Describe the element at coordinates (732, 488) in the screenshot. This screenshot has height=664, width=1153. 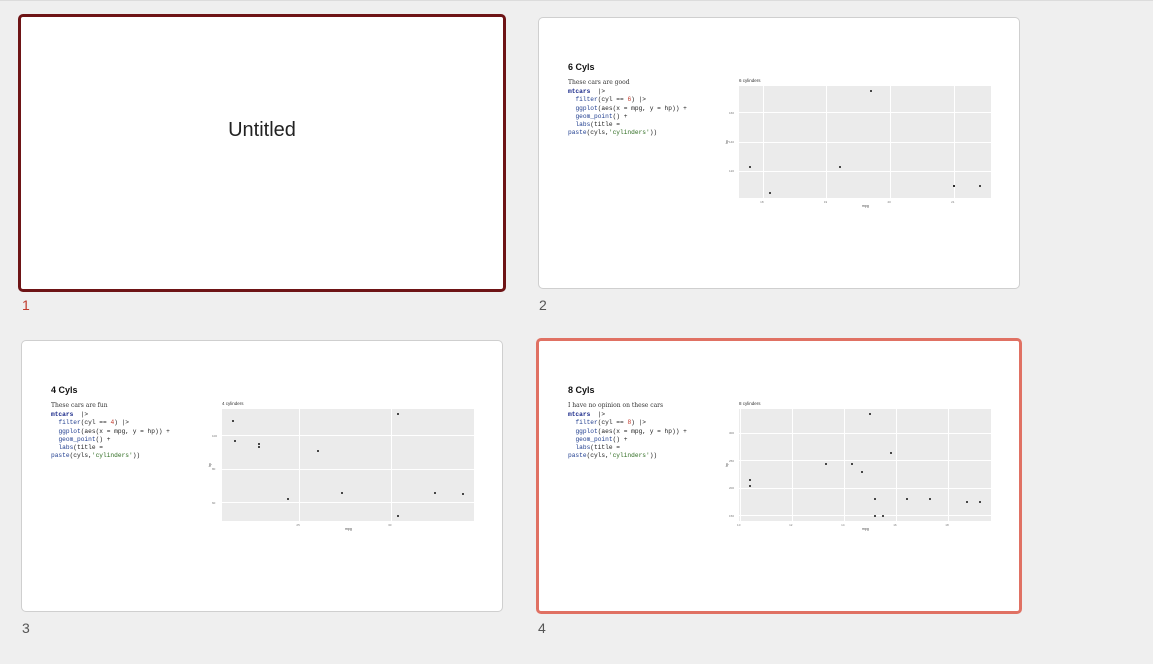
I see `y-tick-label: 200` at that location.